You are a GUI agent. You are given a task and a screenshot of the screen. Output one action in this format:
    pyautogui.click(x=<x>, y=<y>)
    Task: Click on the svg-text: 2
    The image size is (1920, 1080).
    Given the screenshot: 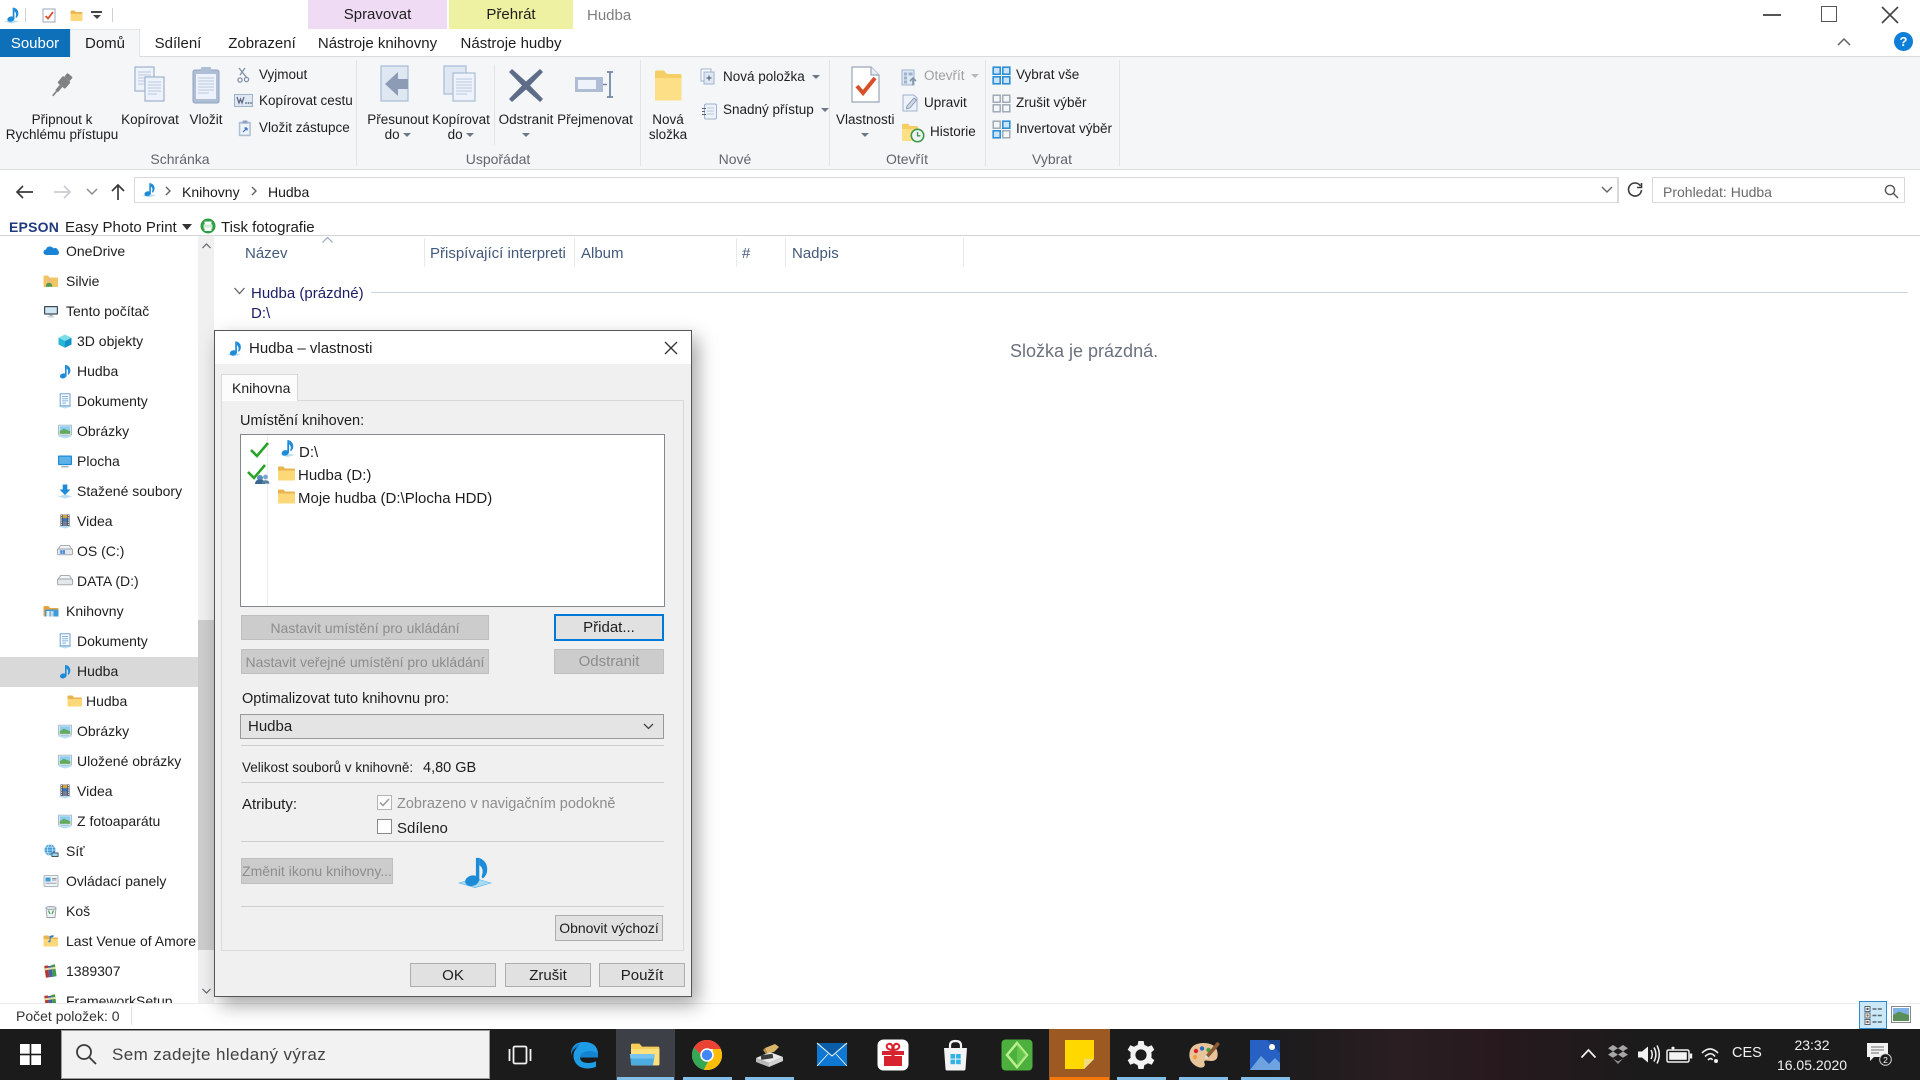 What is the action you would take?
    pyautogui.click(x=1885, y=1060)
    